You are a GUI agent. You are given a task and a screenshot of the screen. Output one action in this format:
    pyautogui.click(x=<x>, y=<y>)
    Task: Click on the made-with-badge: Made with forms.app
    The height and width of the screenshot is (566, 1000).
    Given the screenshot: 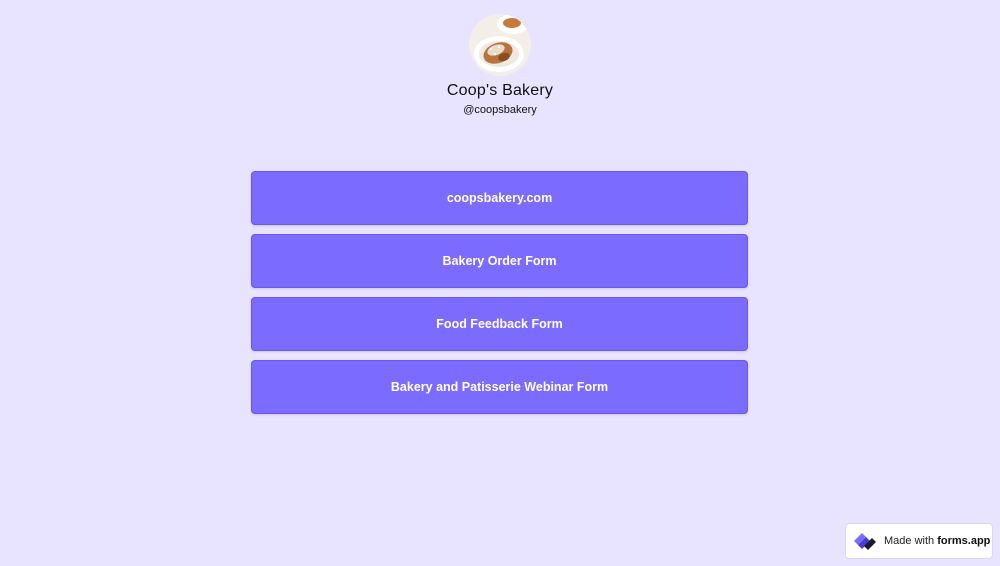 What is the action you would take?
    pyautogui.click(x=919, y=541)
    